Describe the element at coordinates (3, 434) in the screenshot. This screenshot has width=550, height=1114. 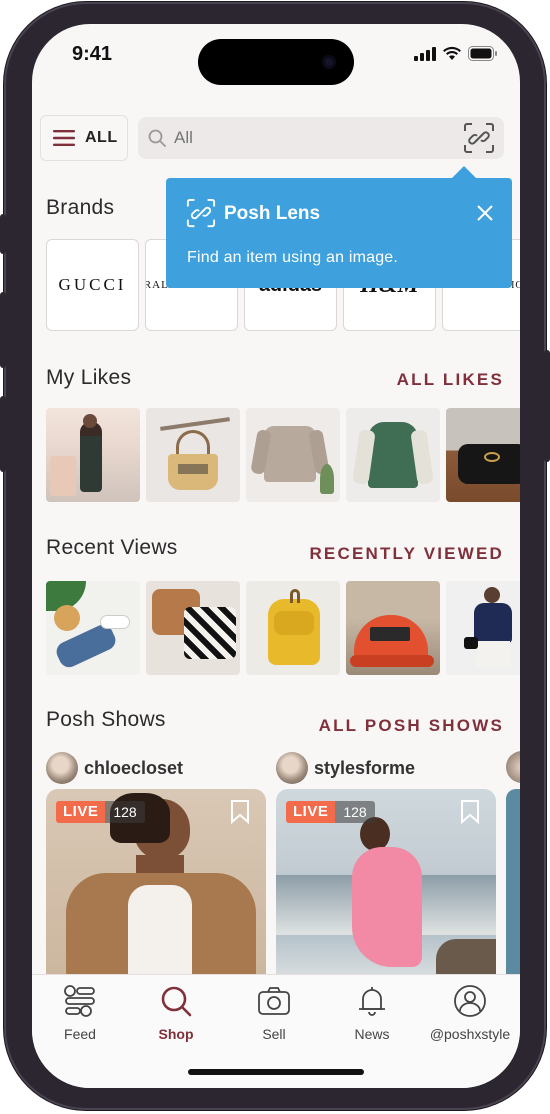
I see `volume-down-button` at that location.